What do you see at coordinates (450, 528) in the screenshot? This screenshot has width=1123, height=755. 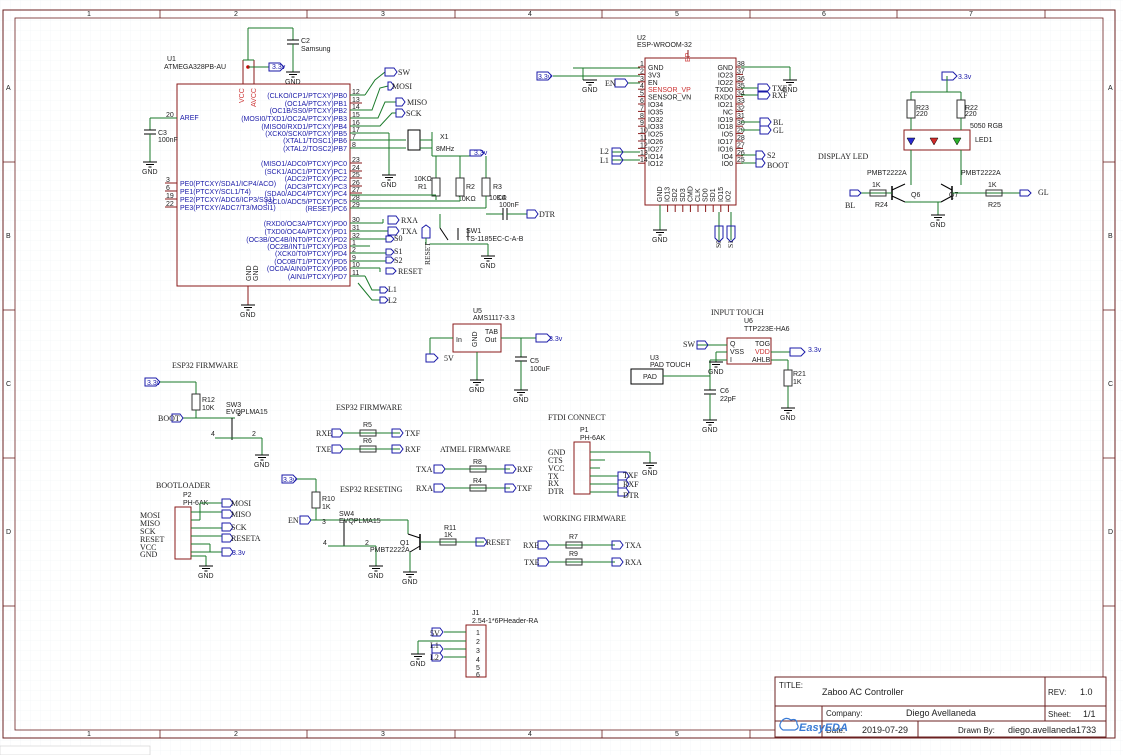 I see `svg-text: R11` at bounding box center [450, 528].